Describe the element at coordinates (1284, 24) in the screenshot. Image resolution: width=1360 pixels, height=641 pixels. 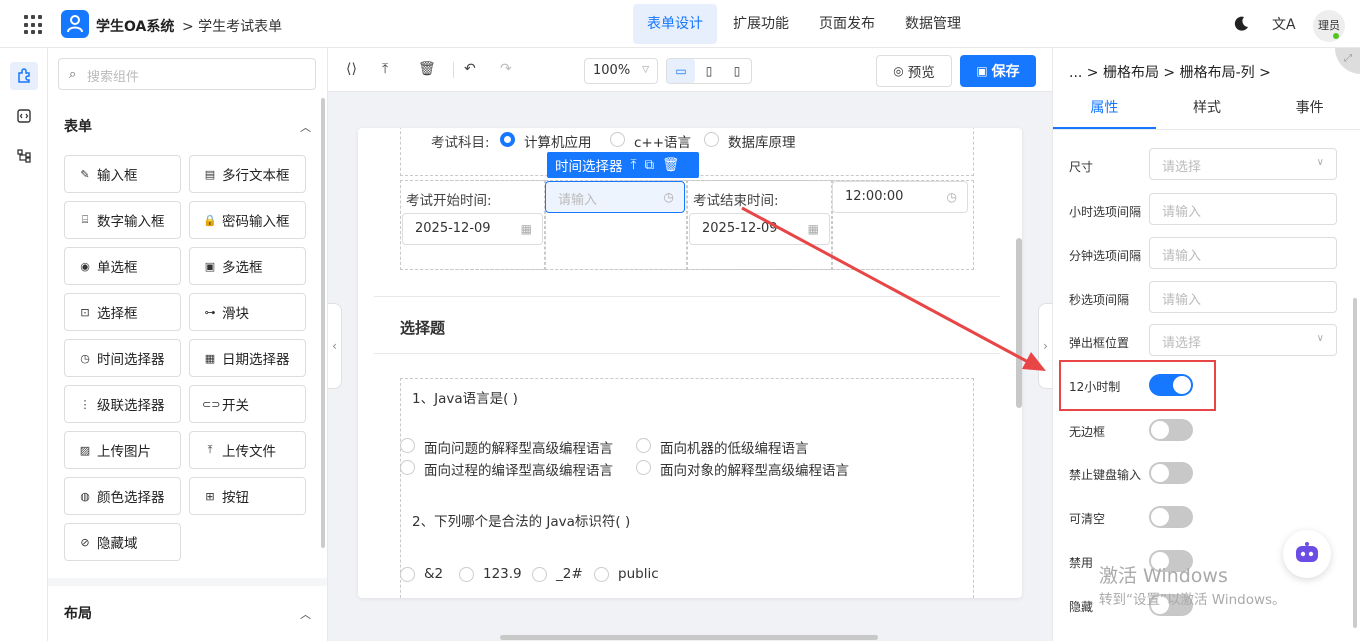
I see `translate-icon: 文A` at that location.